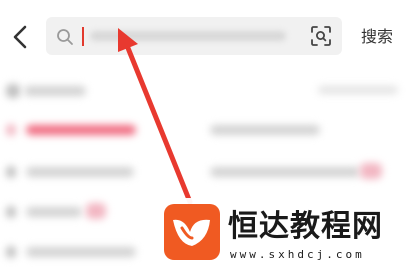  Describe the element at coordinates (358, 90) in the screenshot. I see `blurred-section-action` at that location.